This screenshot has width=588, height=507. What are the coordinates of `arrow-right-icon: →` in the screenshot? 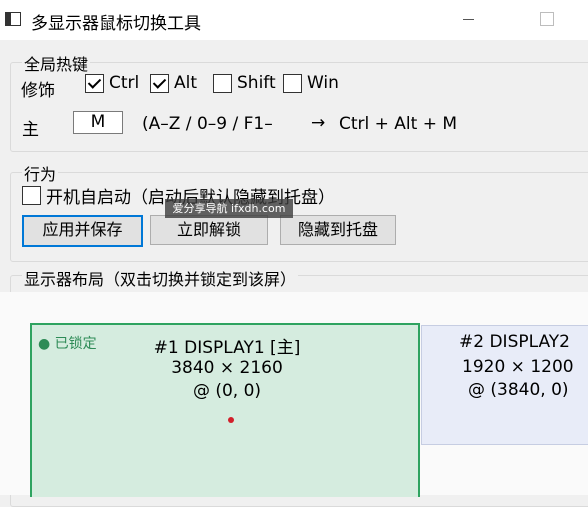 It's located at (318, 123).